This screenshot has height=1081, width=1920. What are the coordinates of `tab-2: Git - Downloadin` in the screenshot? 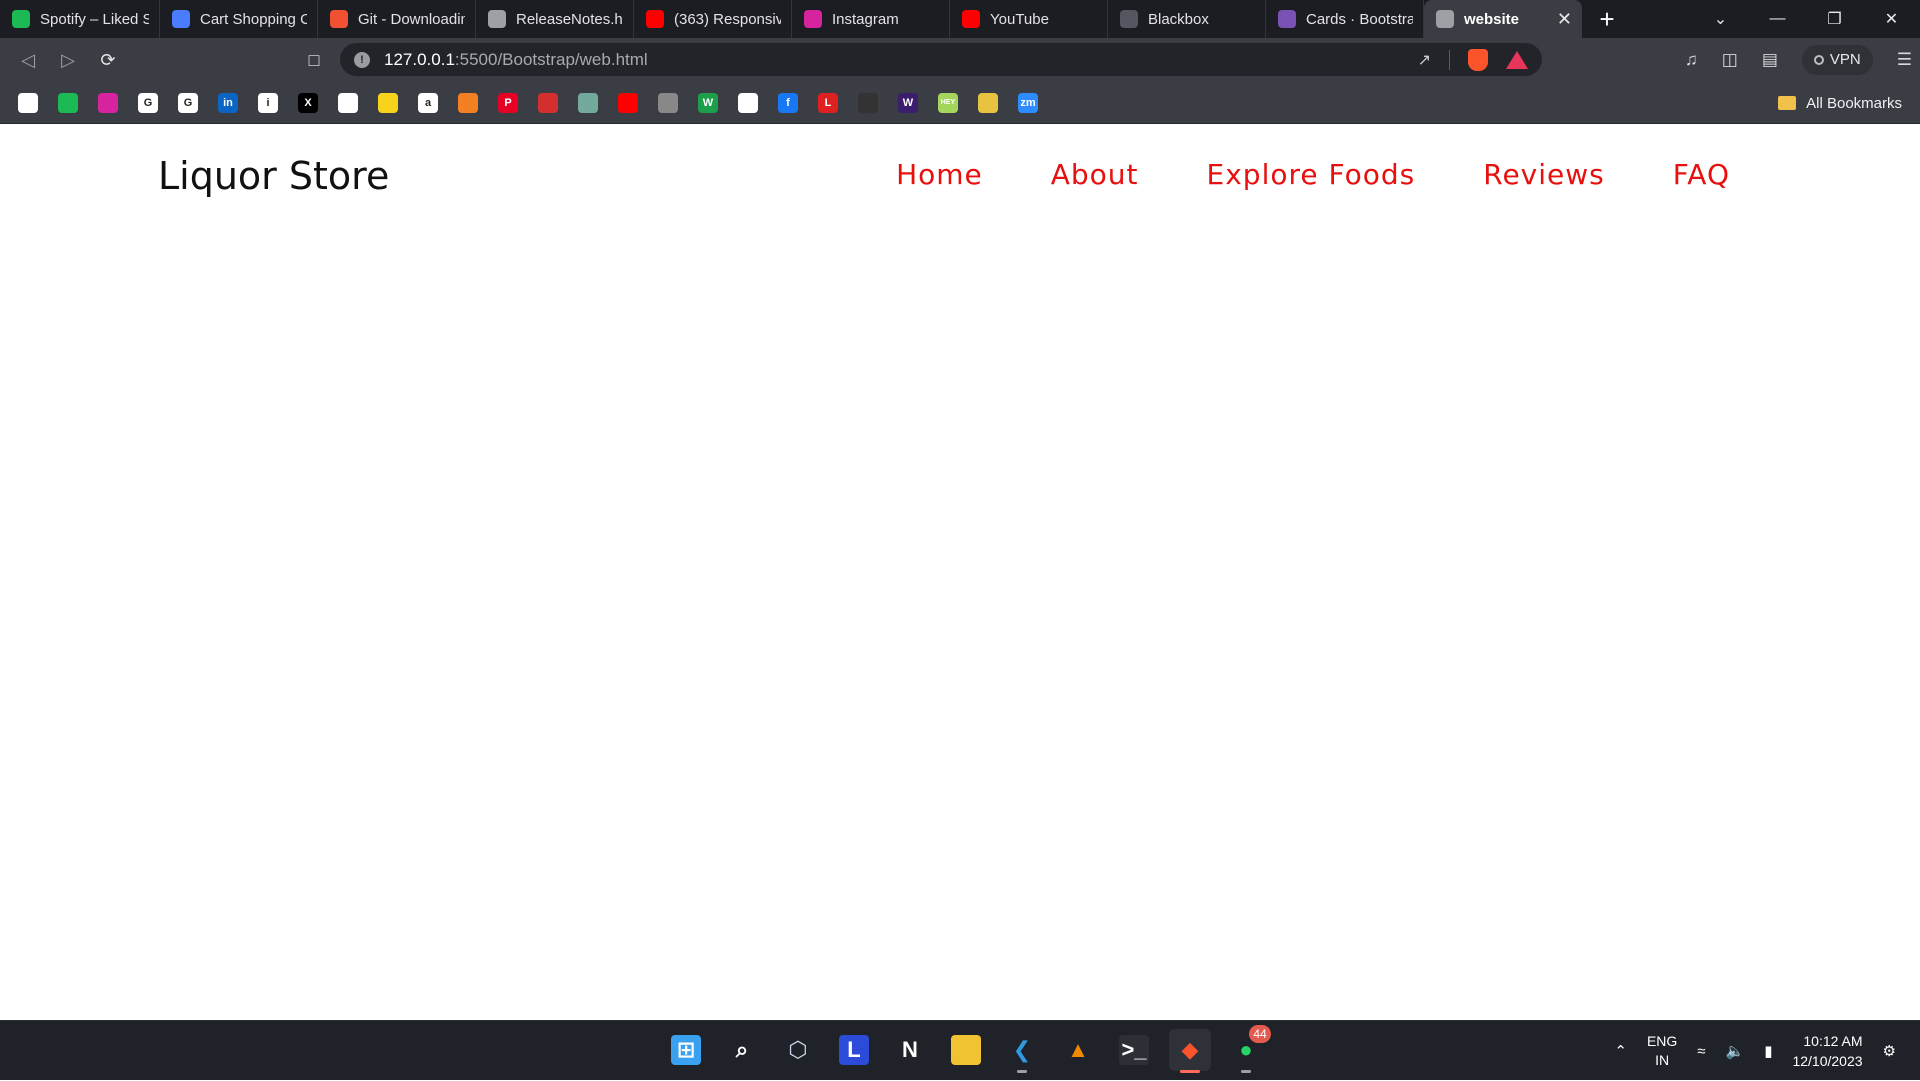 It's located at (397, 19).